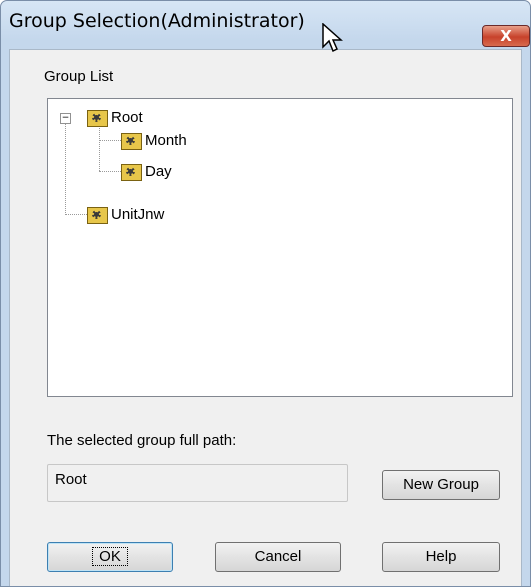 This screenshot has width=531, height=587. I want to click on group-list-label: Group List, so click(79, 76).